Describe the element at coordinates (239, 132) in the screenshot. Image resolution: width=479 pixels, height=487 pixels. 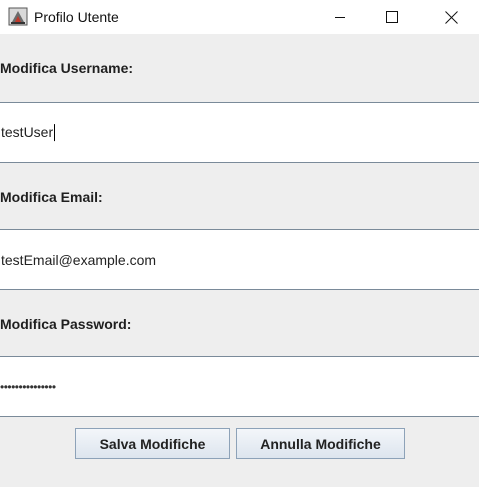
I see `username-field: testUser` at that location.